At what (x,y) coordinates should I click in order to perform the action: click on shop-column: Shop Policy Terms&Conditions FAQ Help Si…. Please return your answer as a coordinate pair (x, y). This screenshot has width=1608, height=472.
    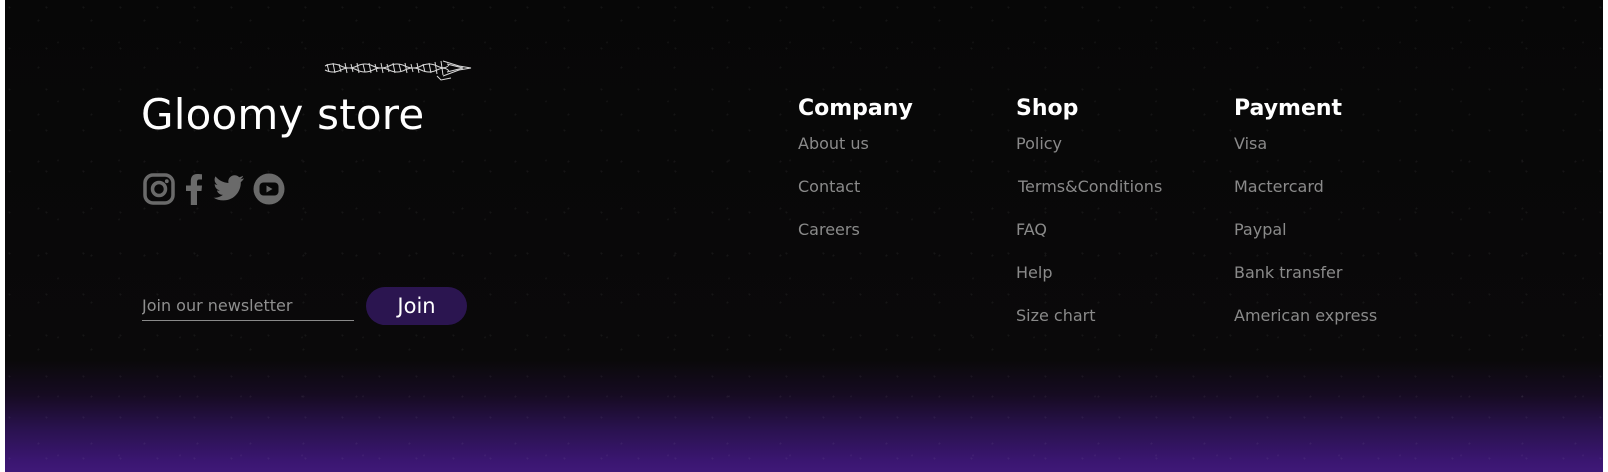
    Looking at the image, I should click on (1089, 221).